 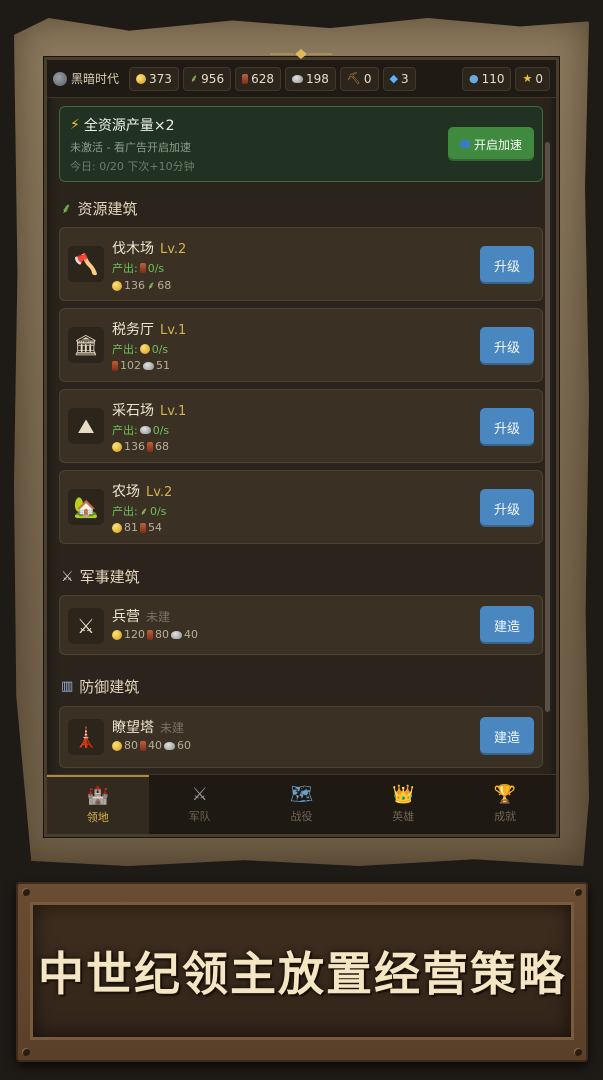 What do you see at coordinates (129, 126) in the screenshot?
I see `boost-title: 全资源产量×2` at bounding box center [129, 126].